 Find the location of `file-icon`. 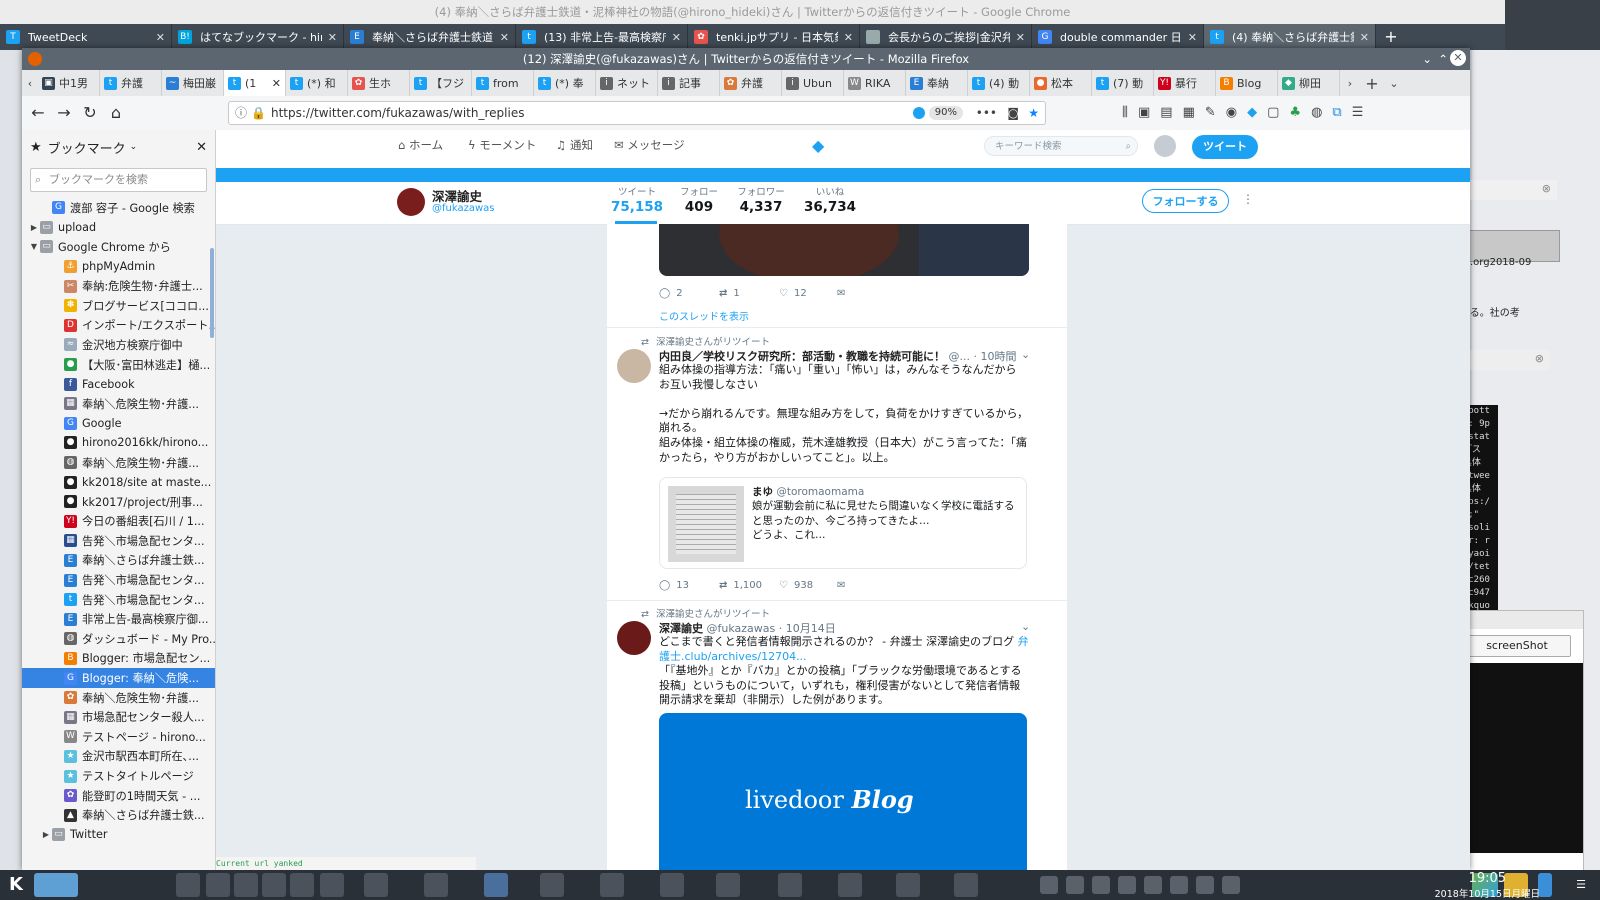

file-icon is located at coordinates (218, 885).